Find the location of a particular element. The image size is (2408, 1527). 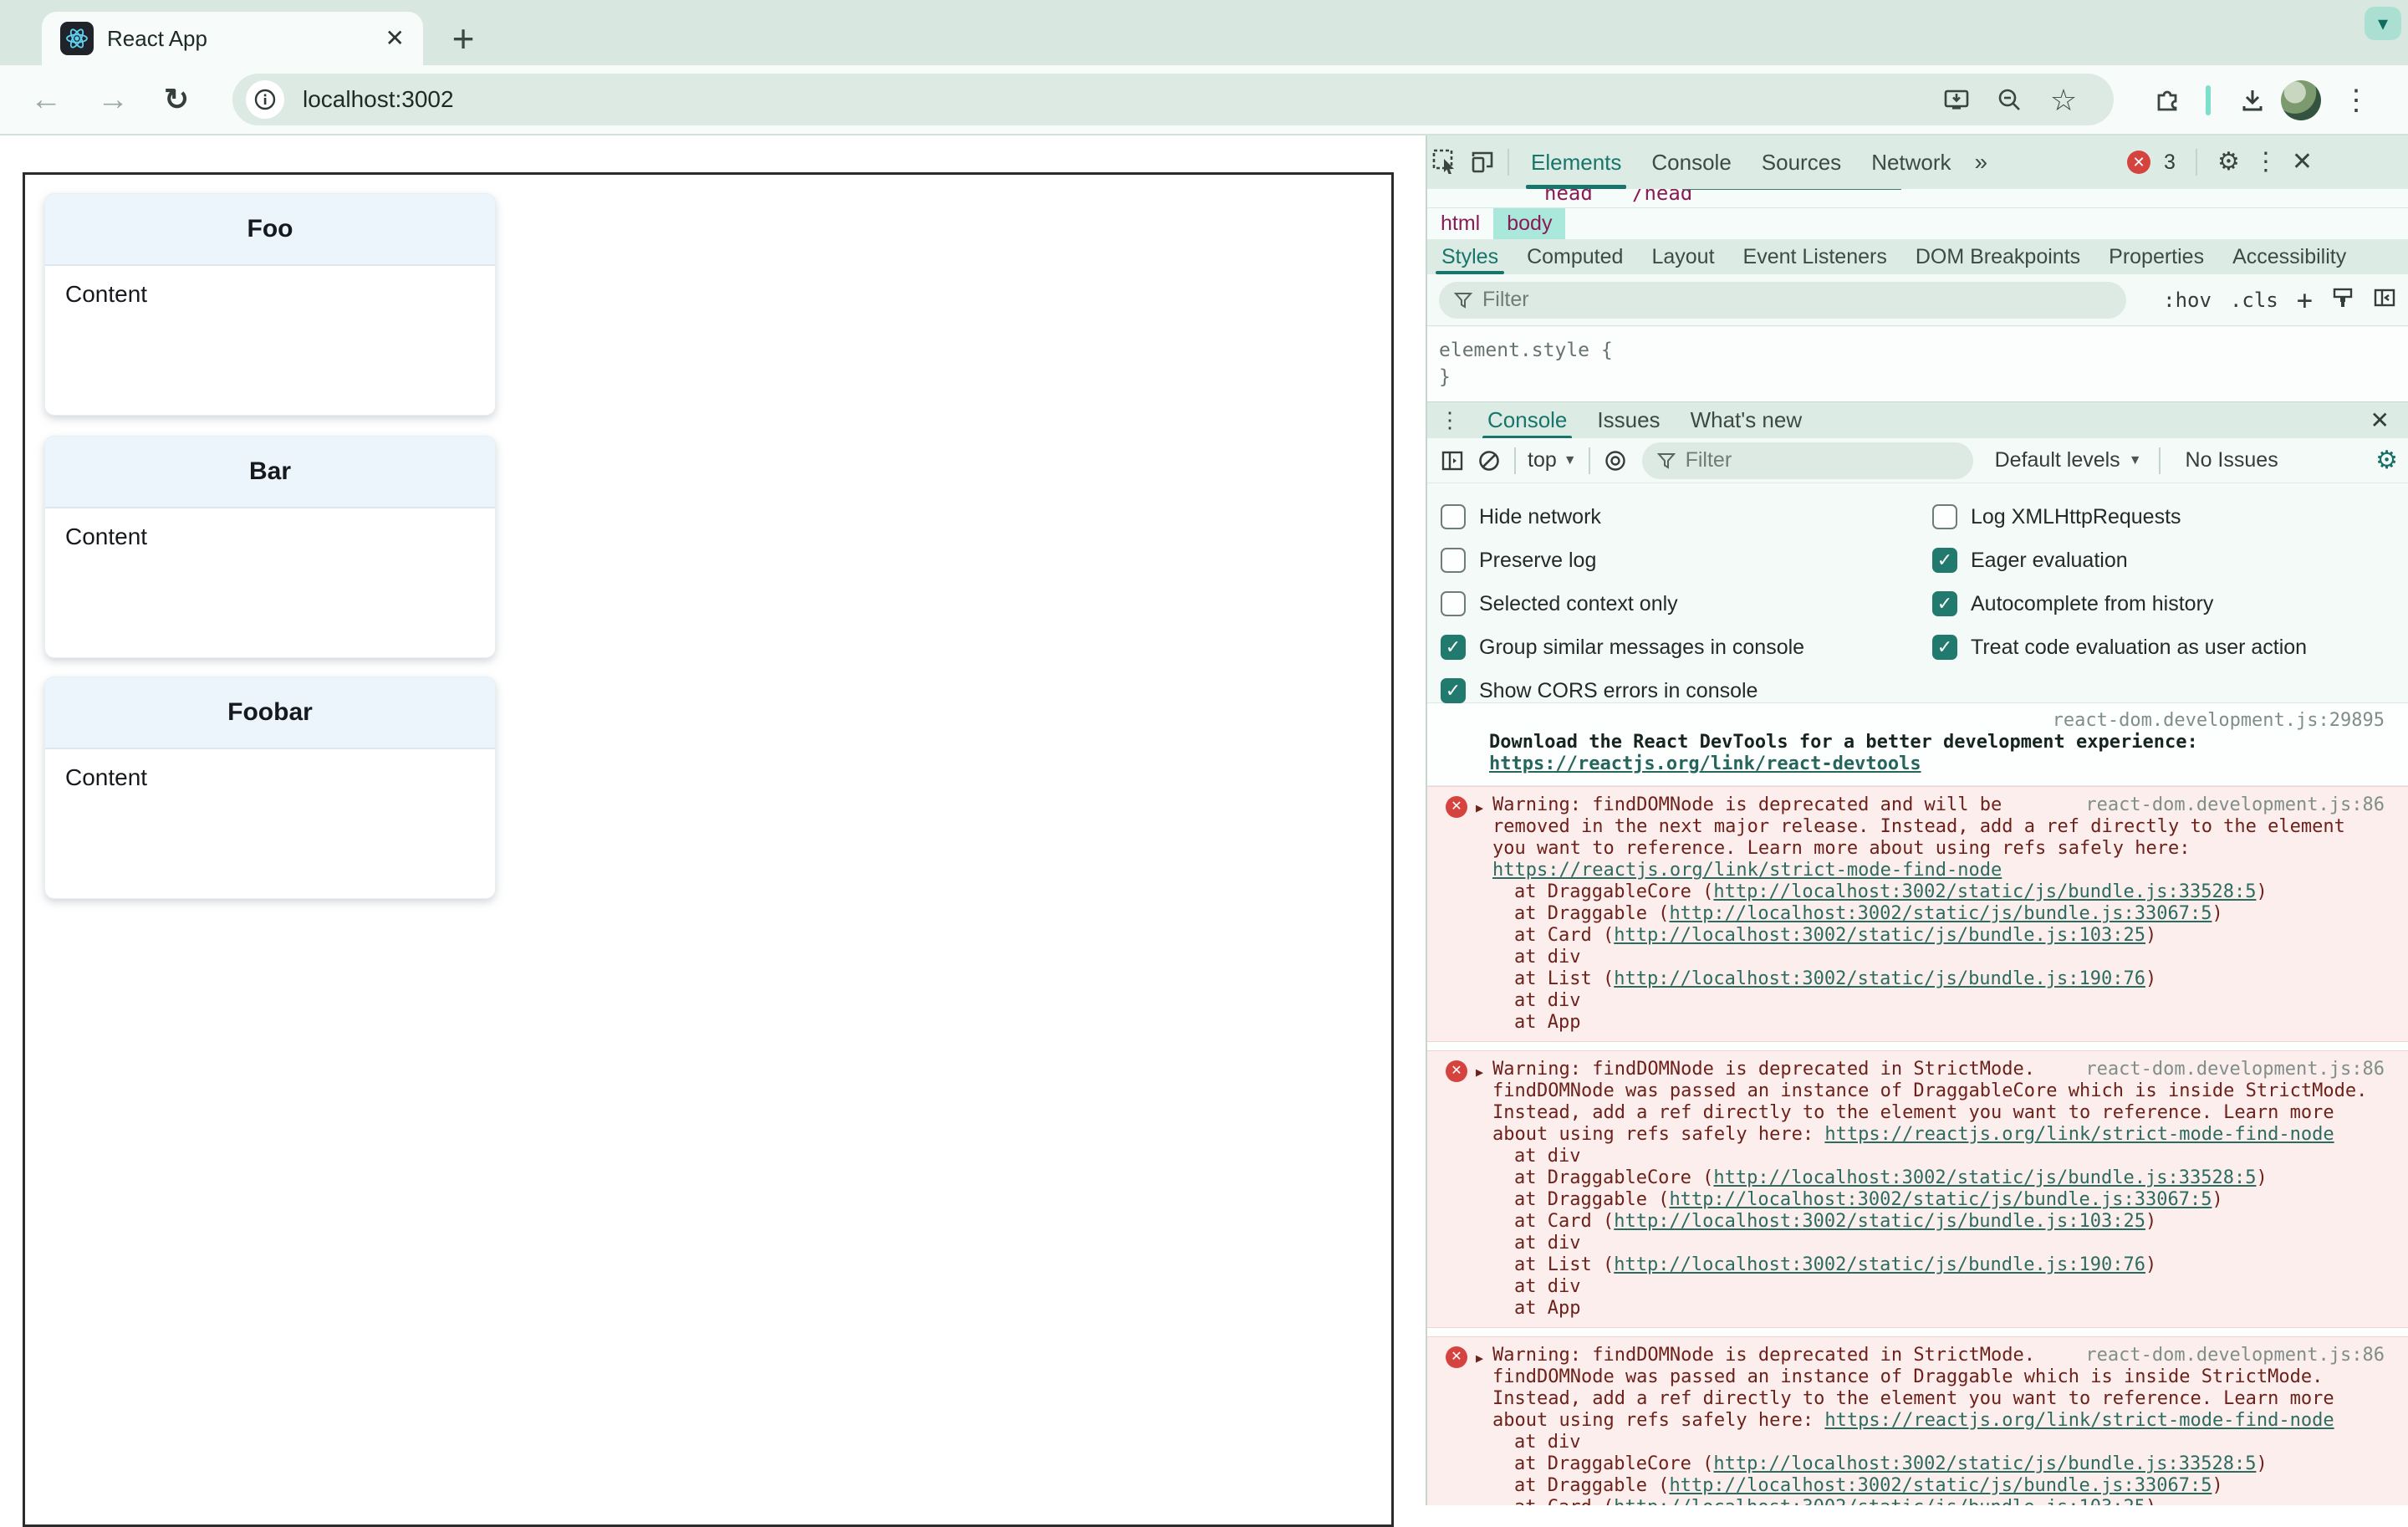

devtools-tab-elements: Elements is located at coordinates (1576, 162).